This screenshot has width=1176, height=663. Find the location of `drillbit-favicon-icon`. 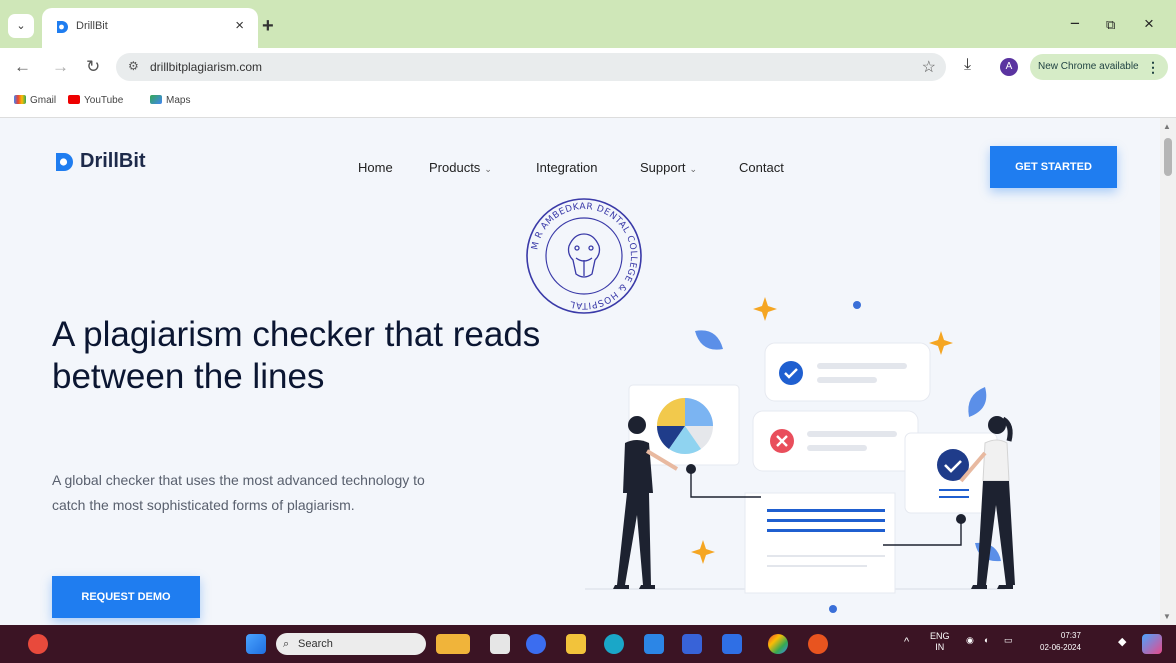

drillbit-favicon-icon is located at coordinates (62, 27).